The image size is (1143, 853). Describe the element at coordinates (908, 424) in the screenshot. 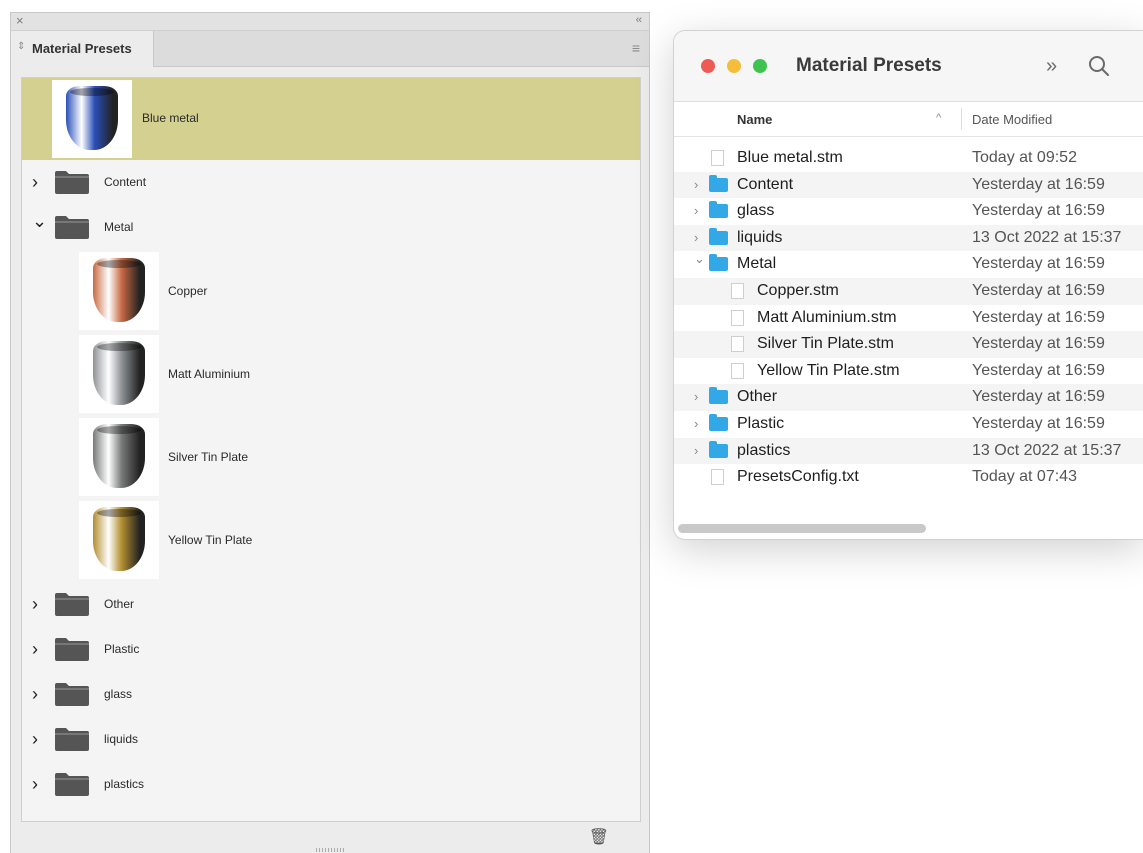

I see `file-row: › Plastic Yesterday at 16:59` at that location.